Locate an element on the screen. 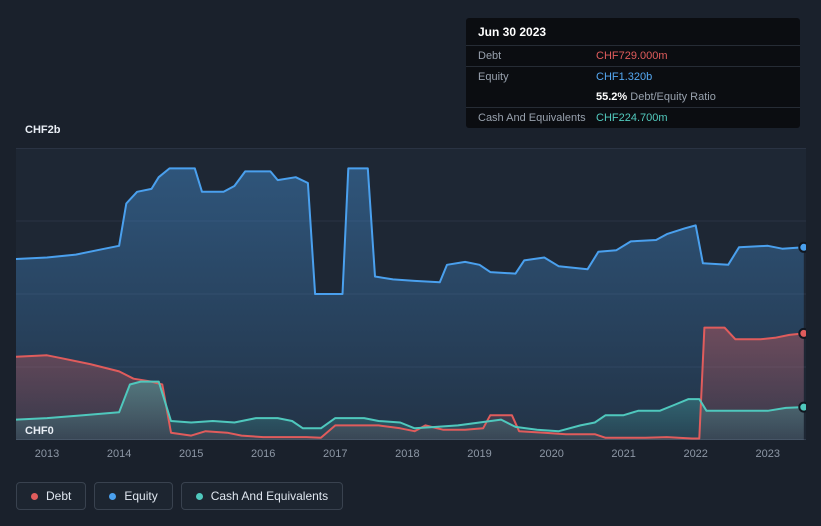 The image size is (821, 526). tooltip-ratio-value: 55.2% Debt/Equity Ratio is located at coordinates (656, 97).